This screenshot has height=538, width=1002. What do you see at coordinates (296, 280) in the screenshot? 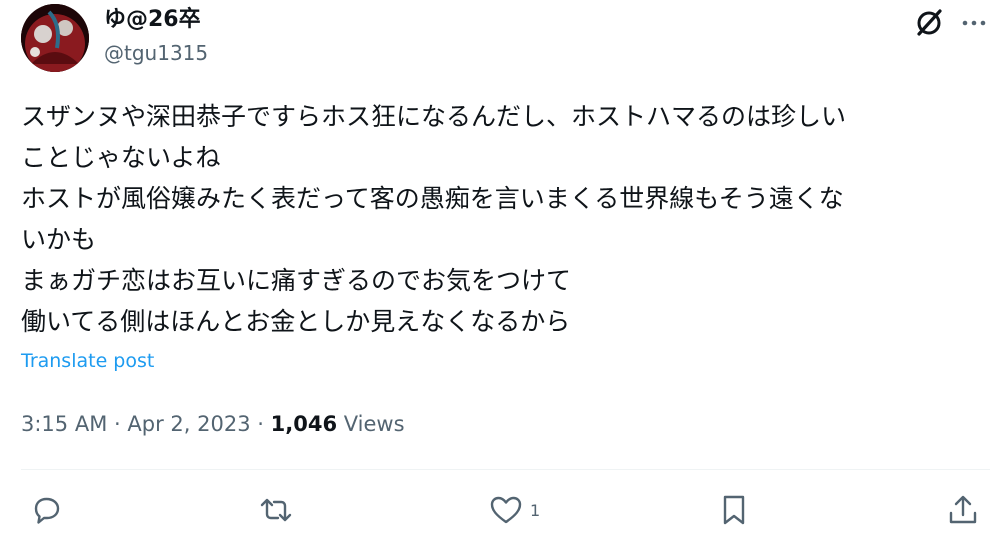
I see `tweet-line: まぁガチ恋はお互いに痛すぎるのでお気をつけて` at bounding box center [296, 280].